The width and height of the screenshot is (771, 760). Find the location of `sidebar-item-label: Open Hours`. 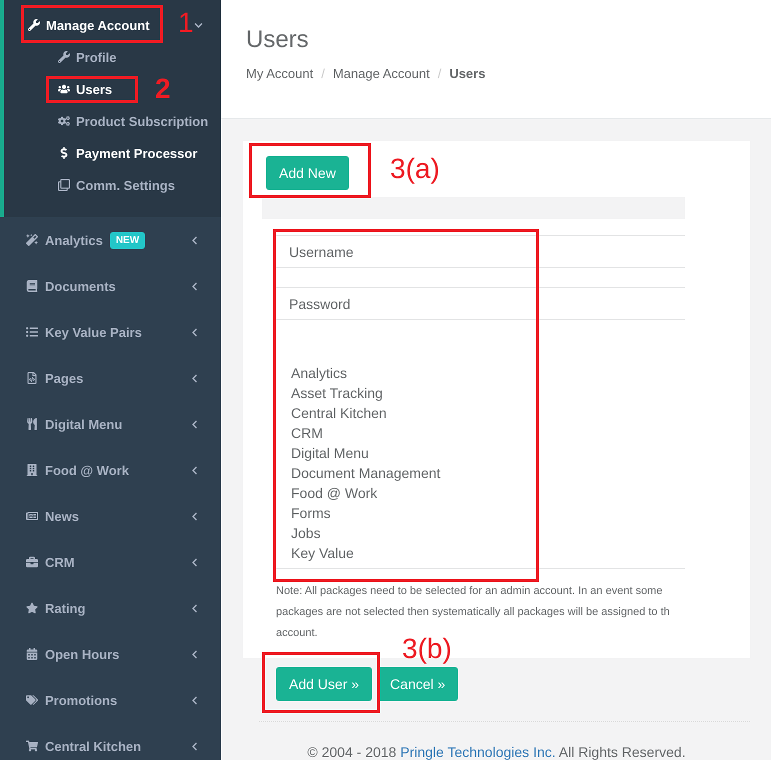

sidebar-item-label: Open Hours is located at coordinates (82, 654).